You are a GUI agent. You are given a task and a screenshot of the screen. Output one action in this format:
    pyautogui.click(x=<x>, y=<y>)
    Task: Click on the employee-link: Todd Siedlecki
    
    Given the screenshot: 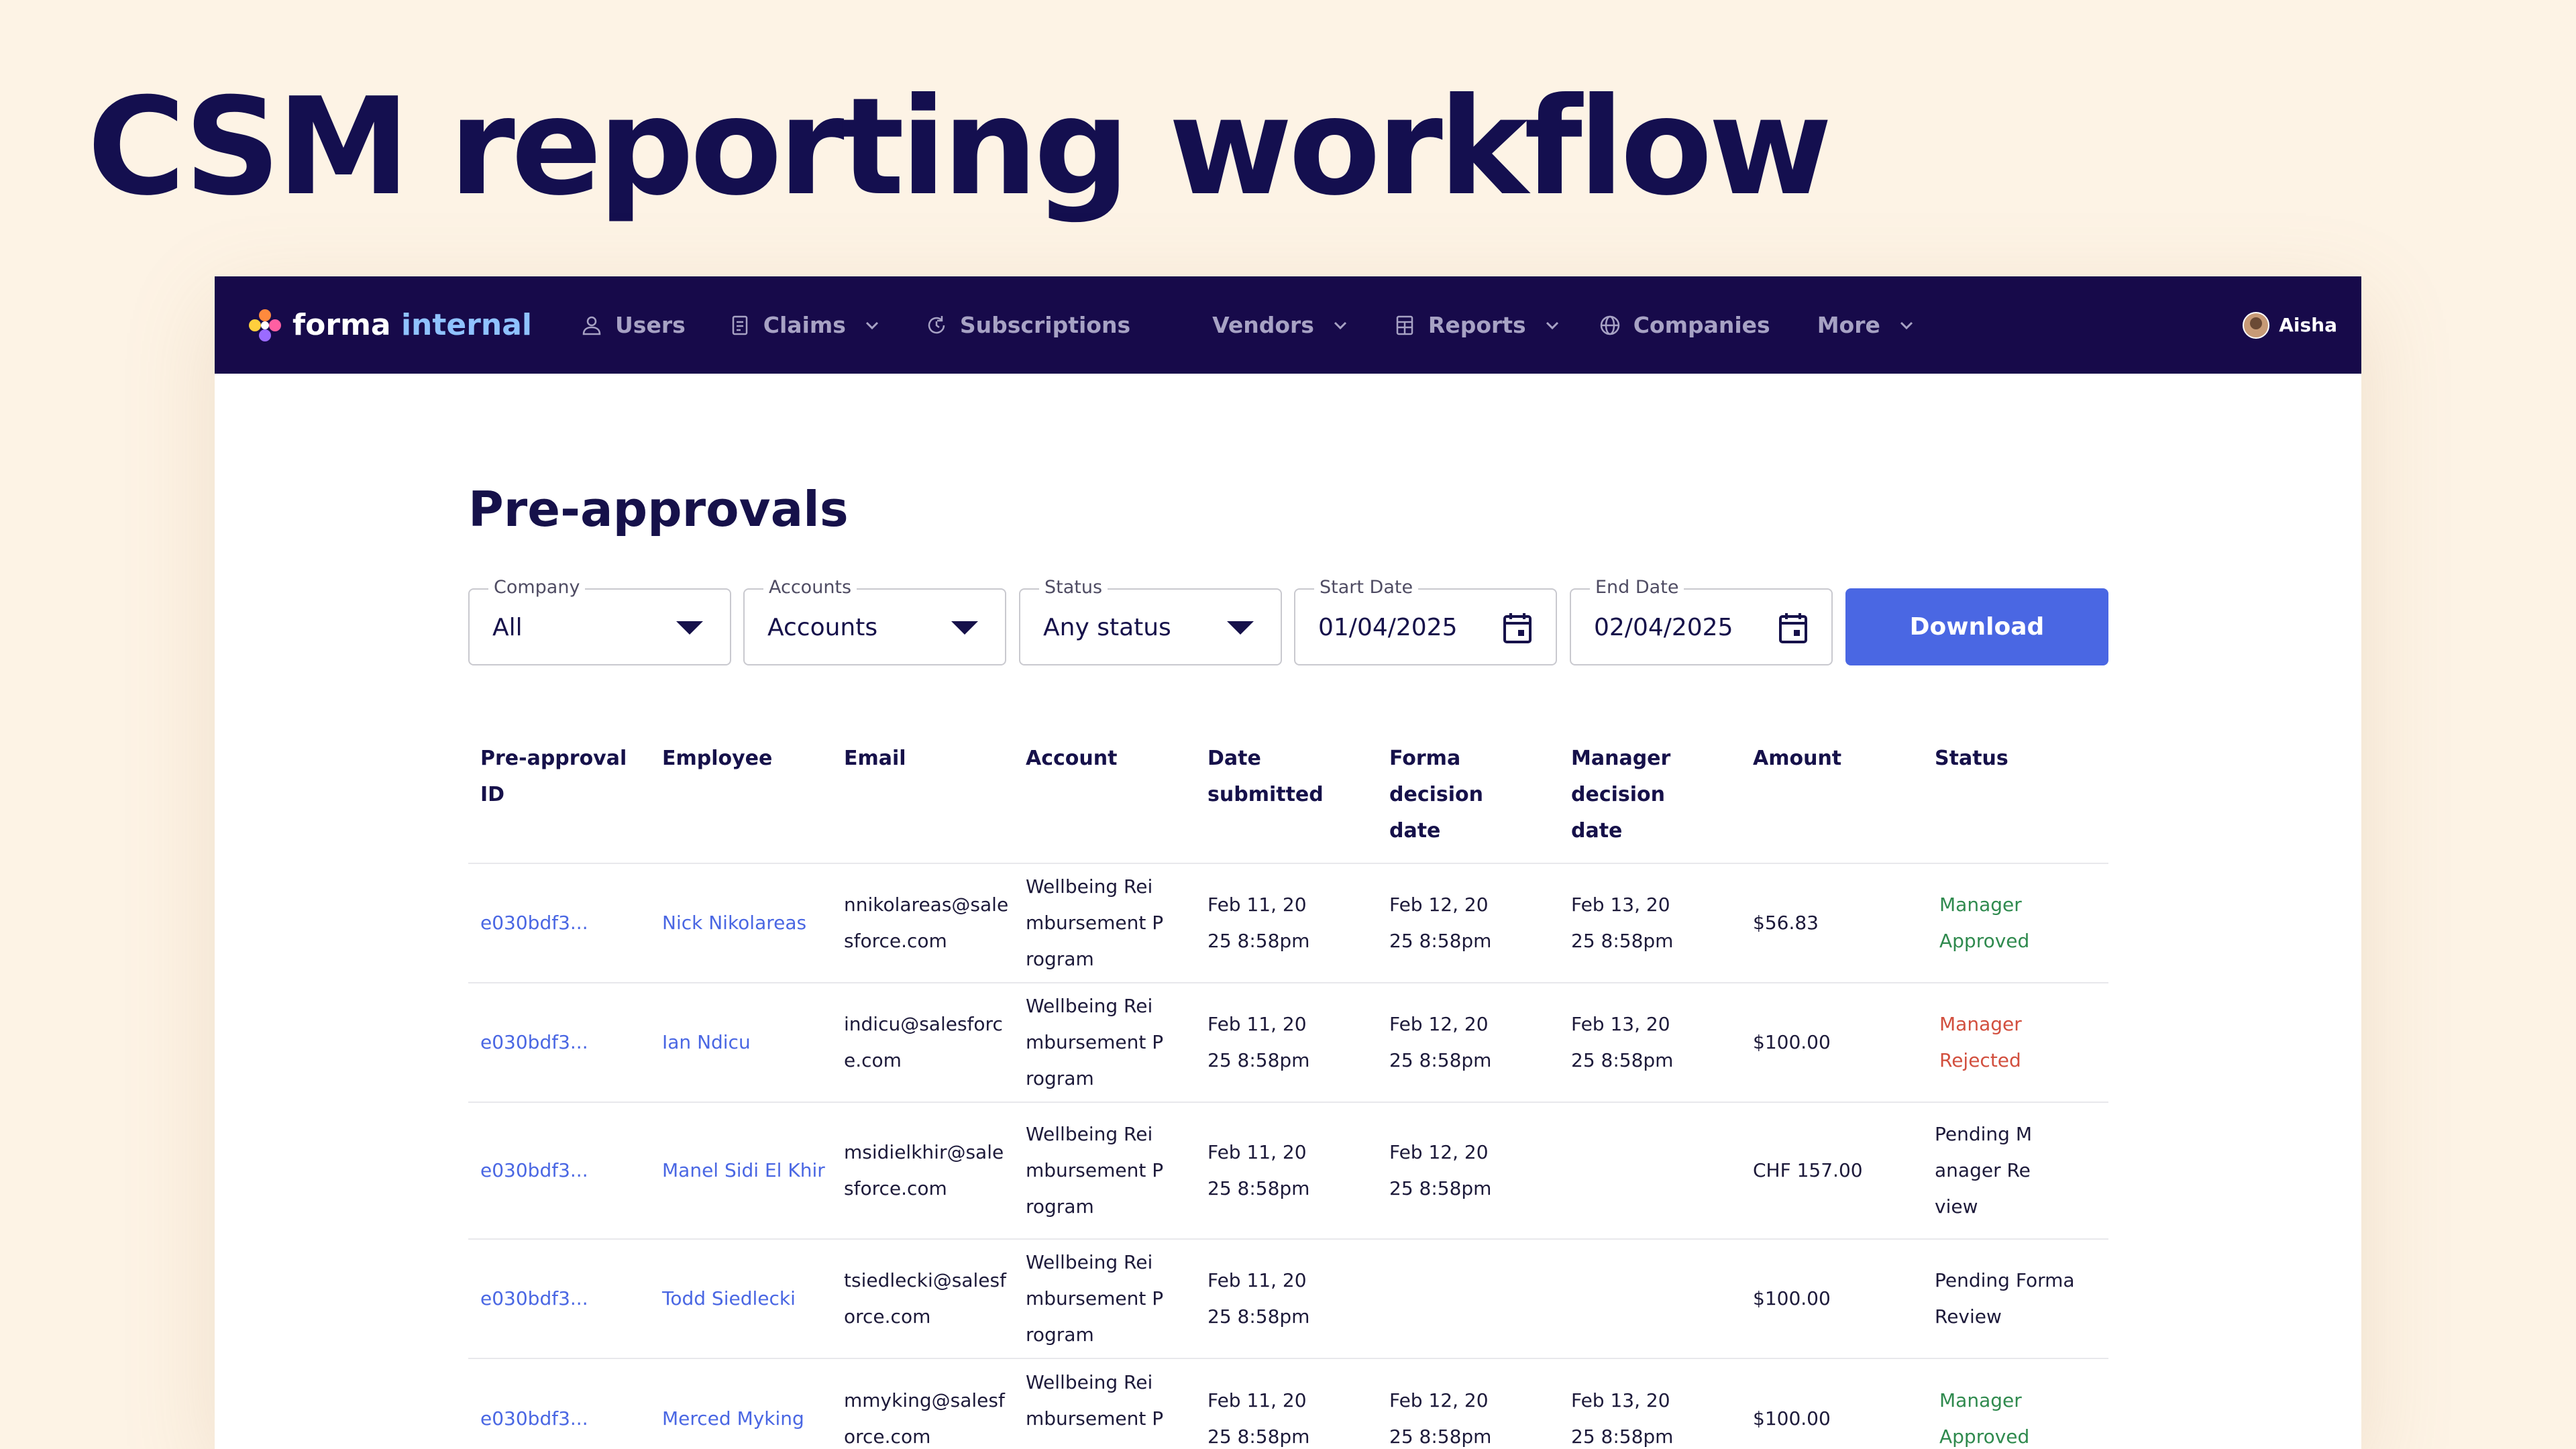 What is the action you would take?
    pyautogui.click(x=741, y=1298)
    